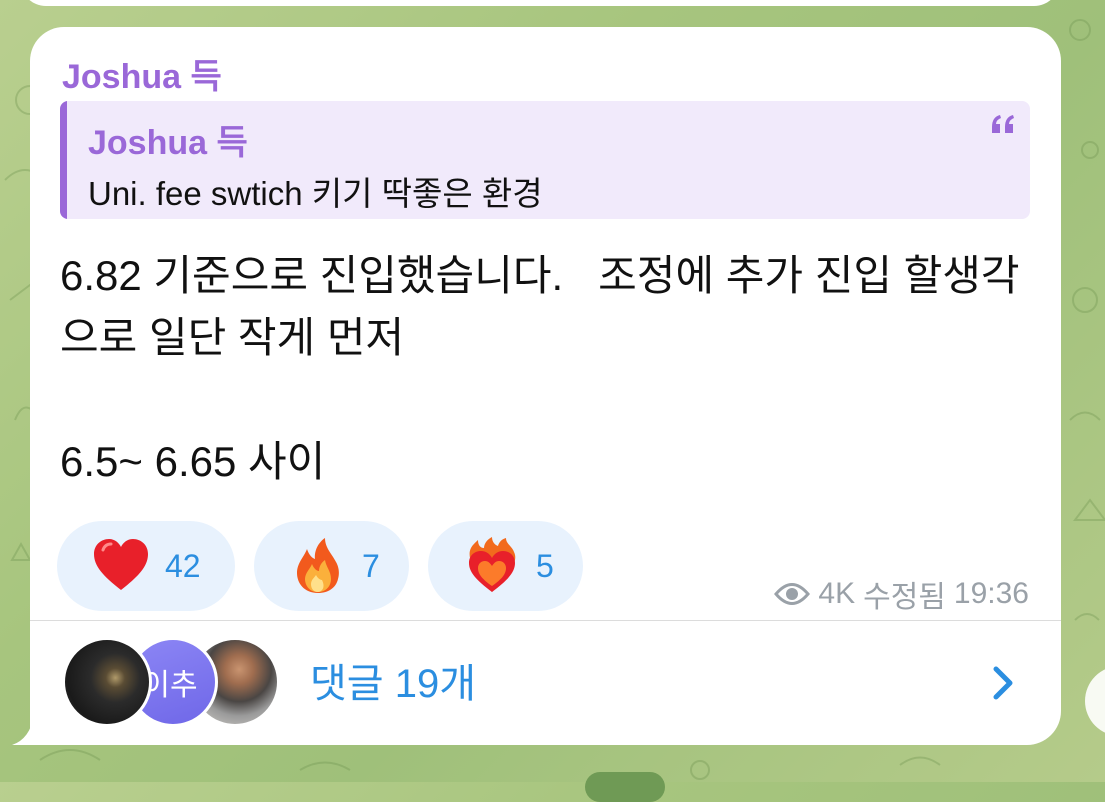 This screenshot has width=1105, height=802. I want to click on message-time: 19:36, so click(991, 593).